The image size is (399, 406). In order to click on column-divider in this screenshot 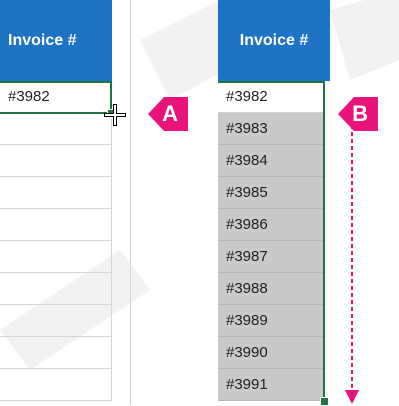, I will do `click(130, 202)`.